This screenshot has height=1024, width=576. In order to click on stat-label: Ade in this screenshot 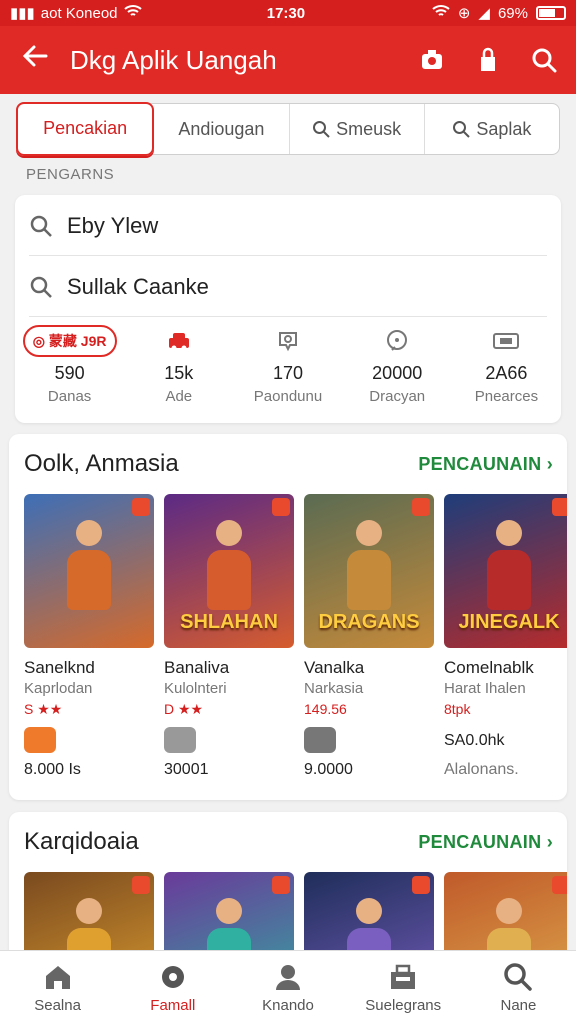, I will do `click(179, 396)`.